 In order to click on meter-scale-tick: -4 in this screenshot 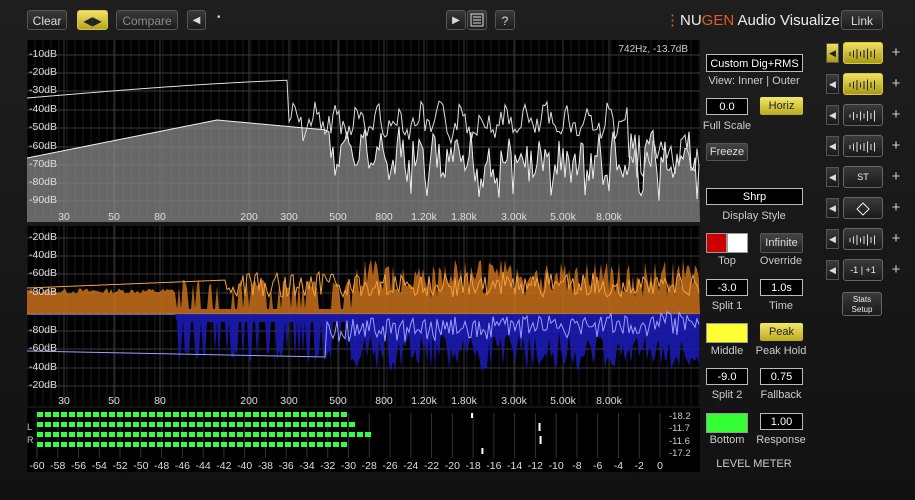, I will do `click(618, 466)`.